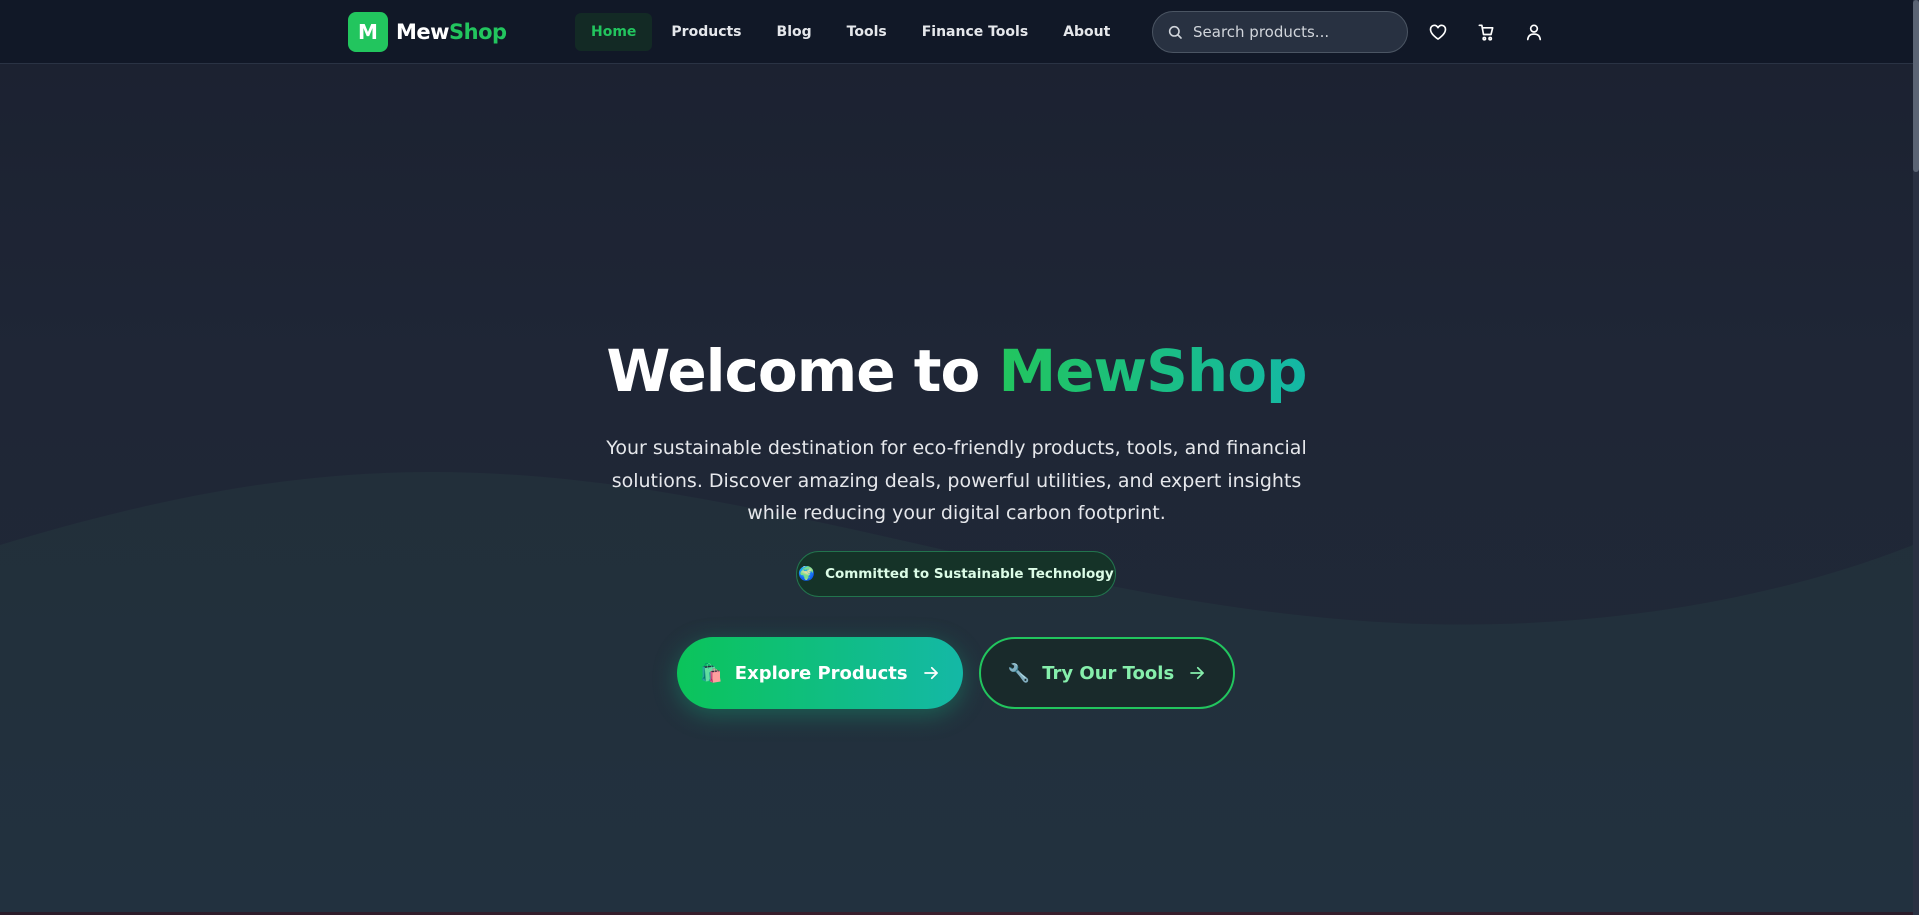 The image size is (1919, 915). What do you see at coordinates (1019, 673) in the screenshot?
I see `wrench-icon: 🔧` at bounding box center [1019, 673].